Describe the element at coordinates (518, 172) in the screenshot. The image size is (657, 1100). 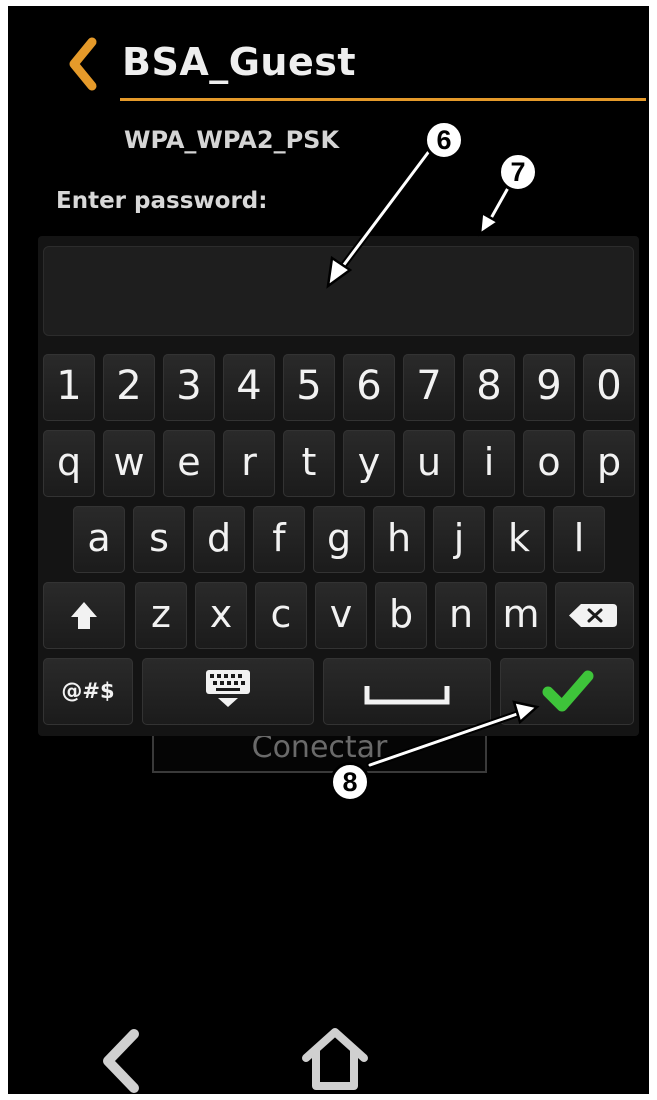
I see `callout-7: 7` at that location.